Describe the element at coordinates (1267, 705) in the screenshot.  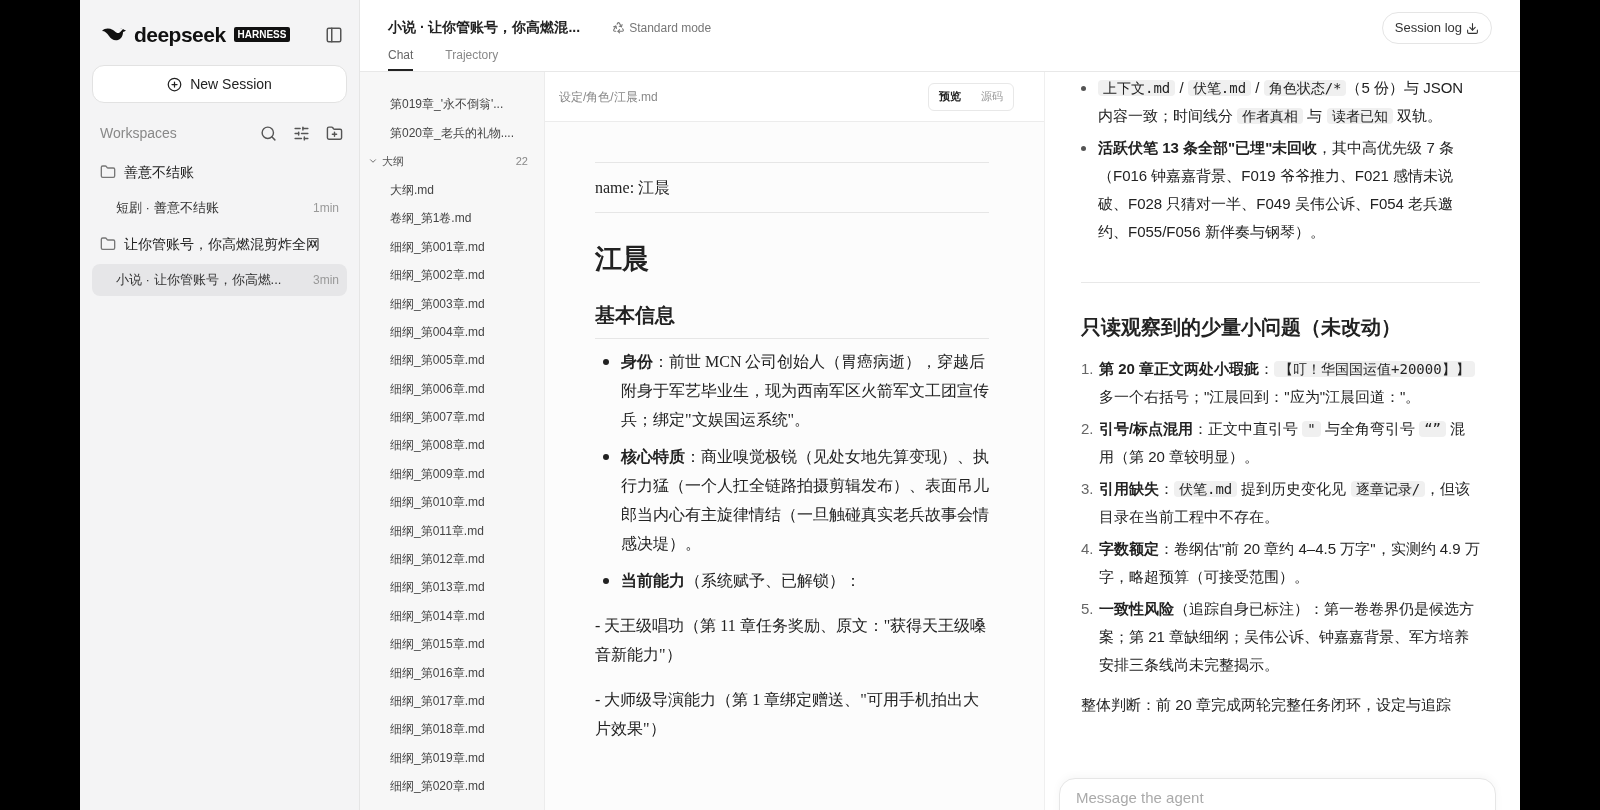
I see `summary-text: 整体判断：前 20 章完成两轮完整任务闭环，设定与追踪` at that location.